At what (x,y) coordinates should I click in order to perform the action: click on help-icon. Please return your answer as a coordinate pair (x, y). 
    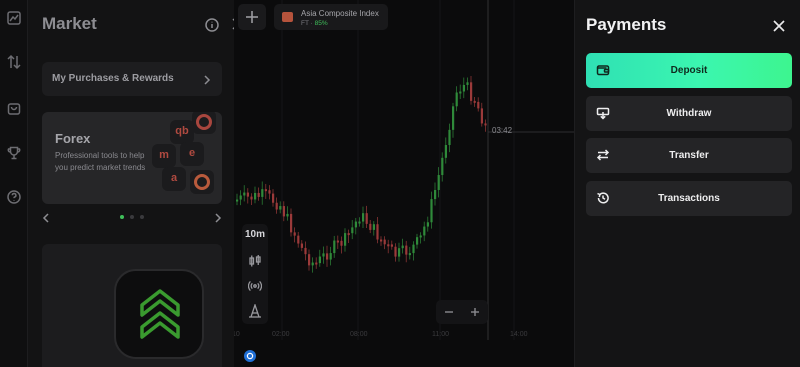
    Looking at the image, I should click on (14, 197).